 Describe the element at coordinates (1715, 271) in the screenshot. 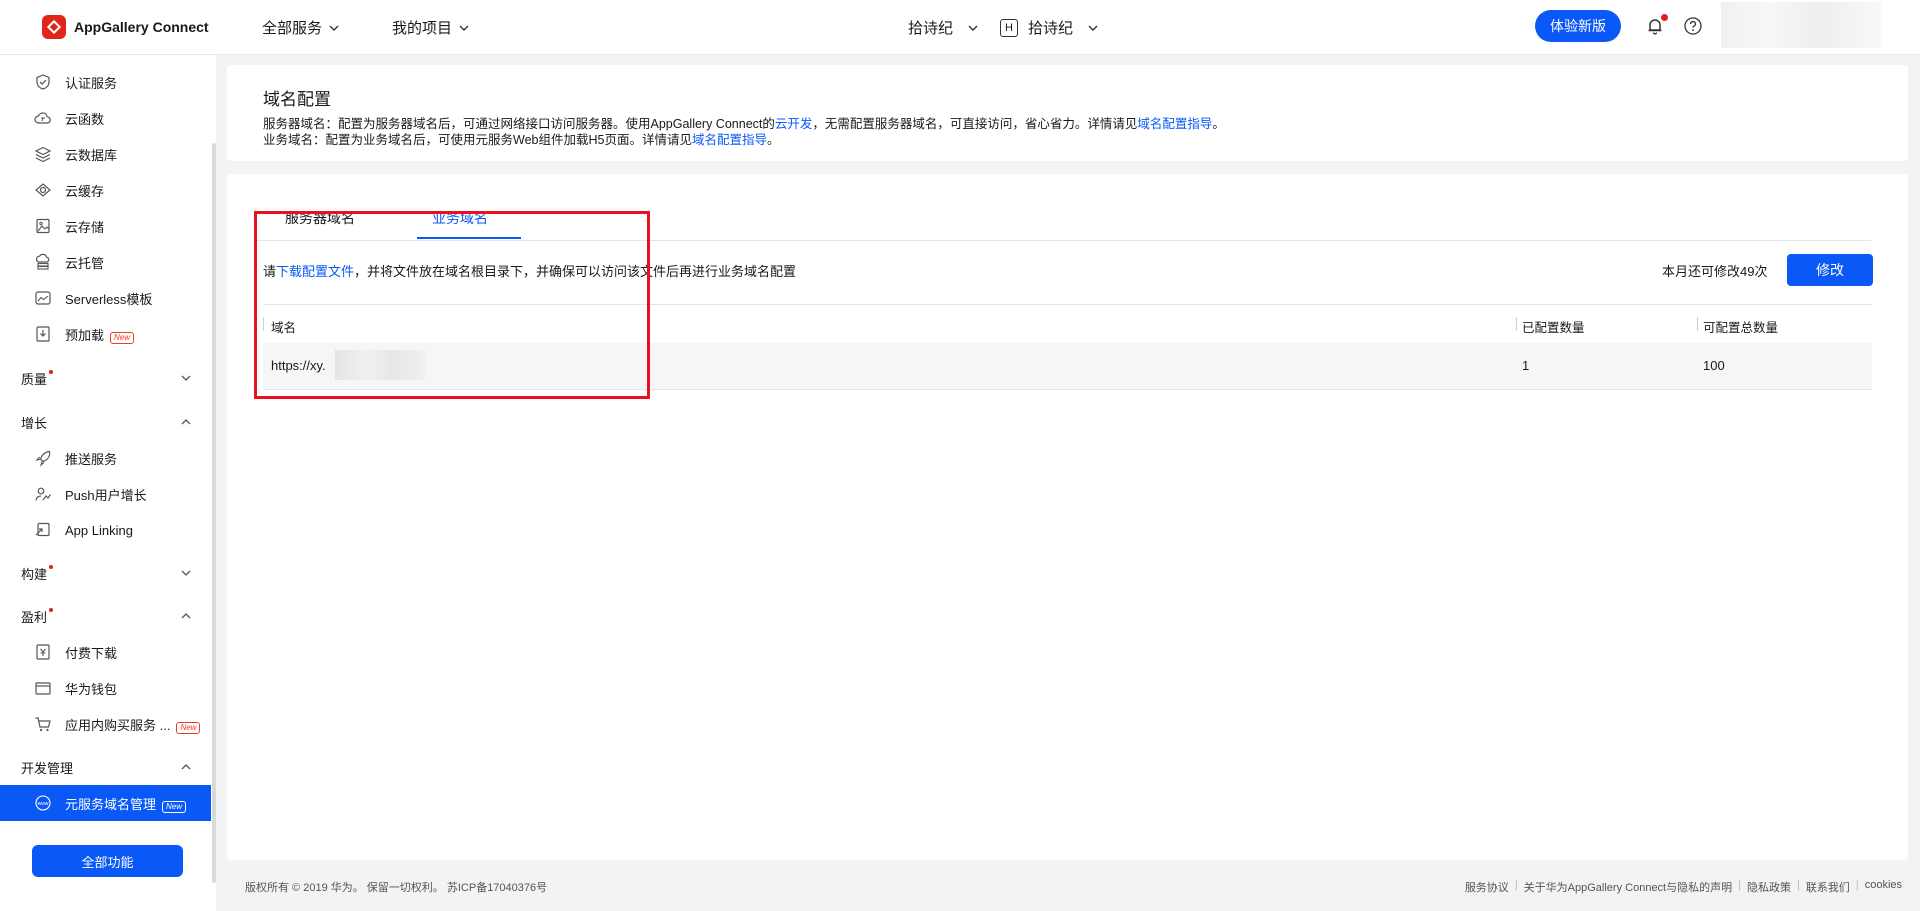

I see `remaining-modifications: 本月还可修改49次` at that location.